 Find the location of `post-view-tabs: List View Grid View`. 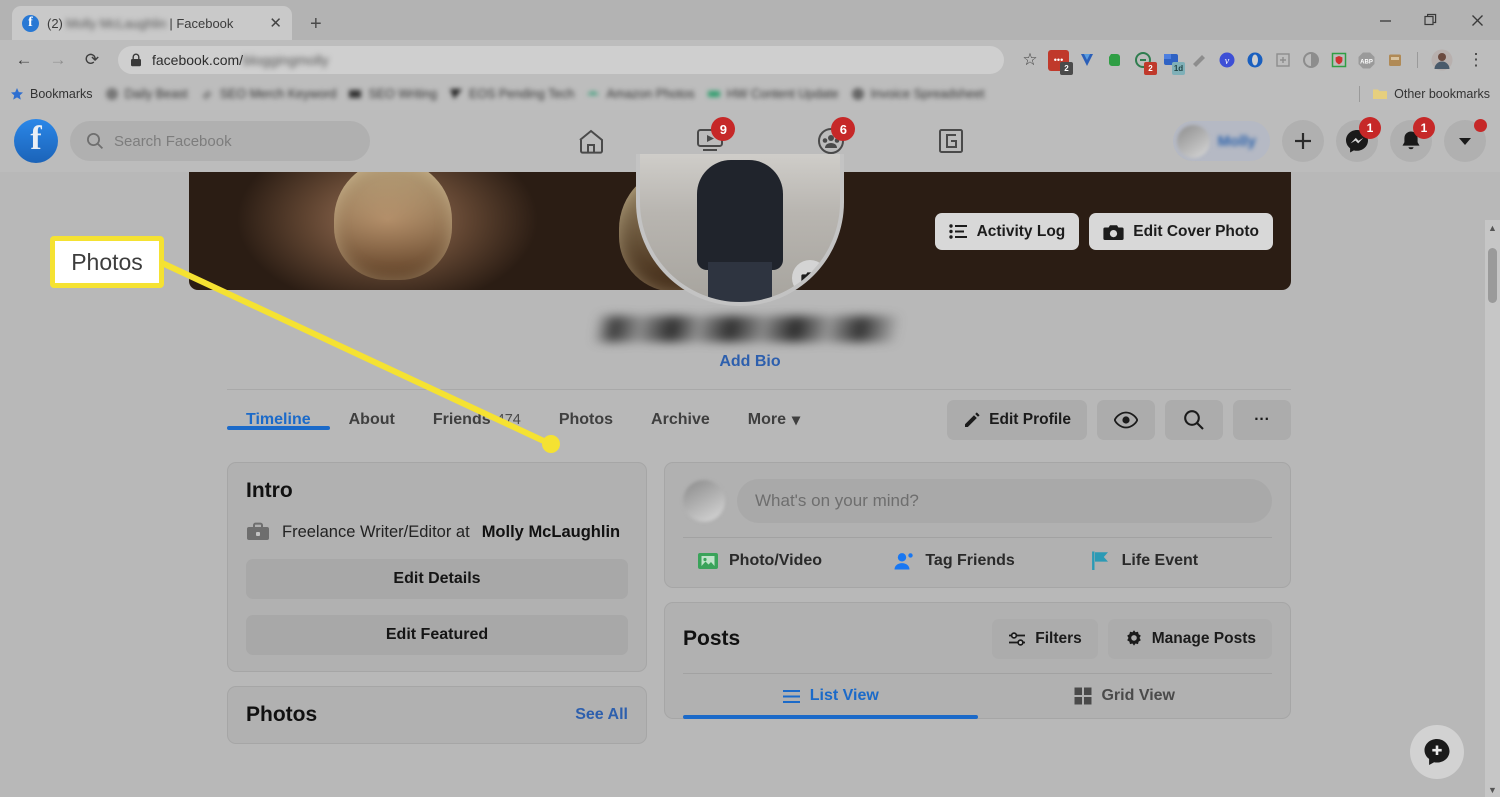

post-view-tabs: List View Grid View is located at coordinates (978, 696).